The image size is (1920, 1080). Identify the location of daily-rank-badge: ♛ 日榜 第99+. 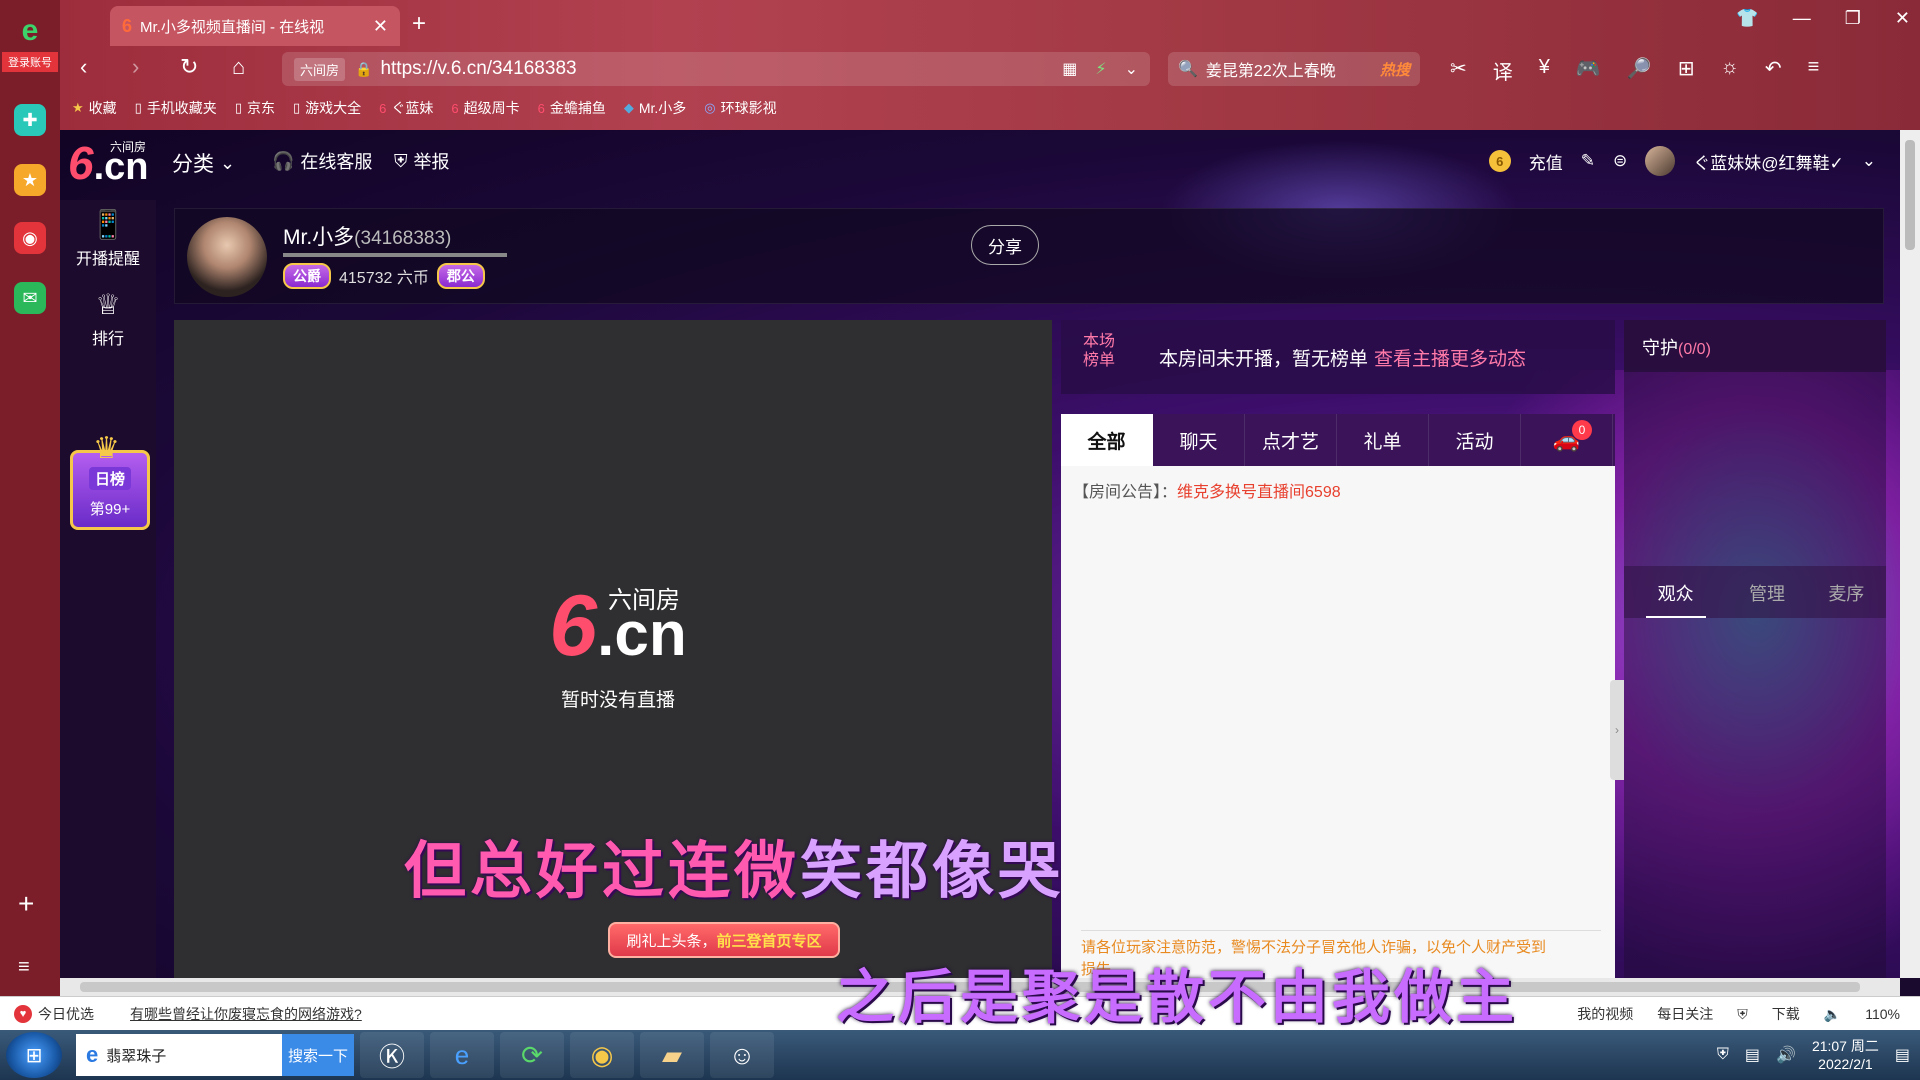
(110, 481).